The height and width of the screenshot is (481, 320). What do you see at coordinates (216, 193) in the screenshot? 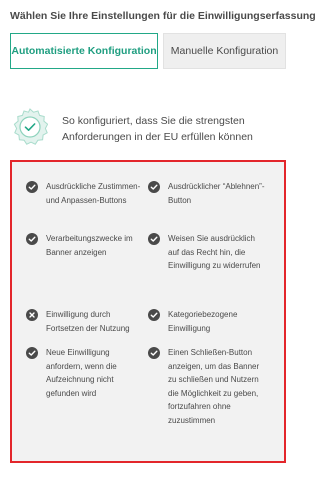
I see `feature-label: Ausdrücklicher “Ablehnen”-Button` at bounding box center [216, 193].